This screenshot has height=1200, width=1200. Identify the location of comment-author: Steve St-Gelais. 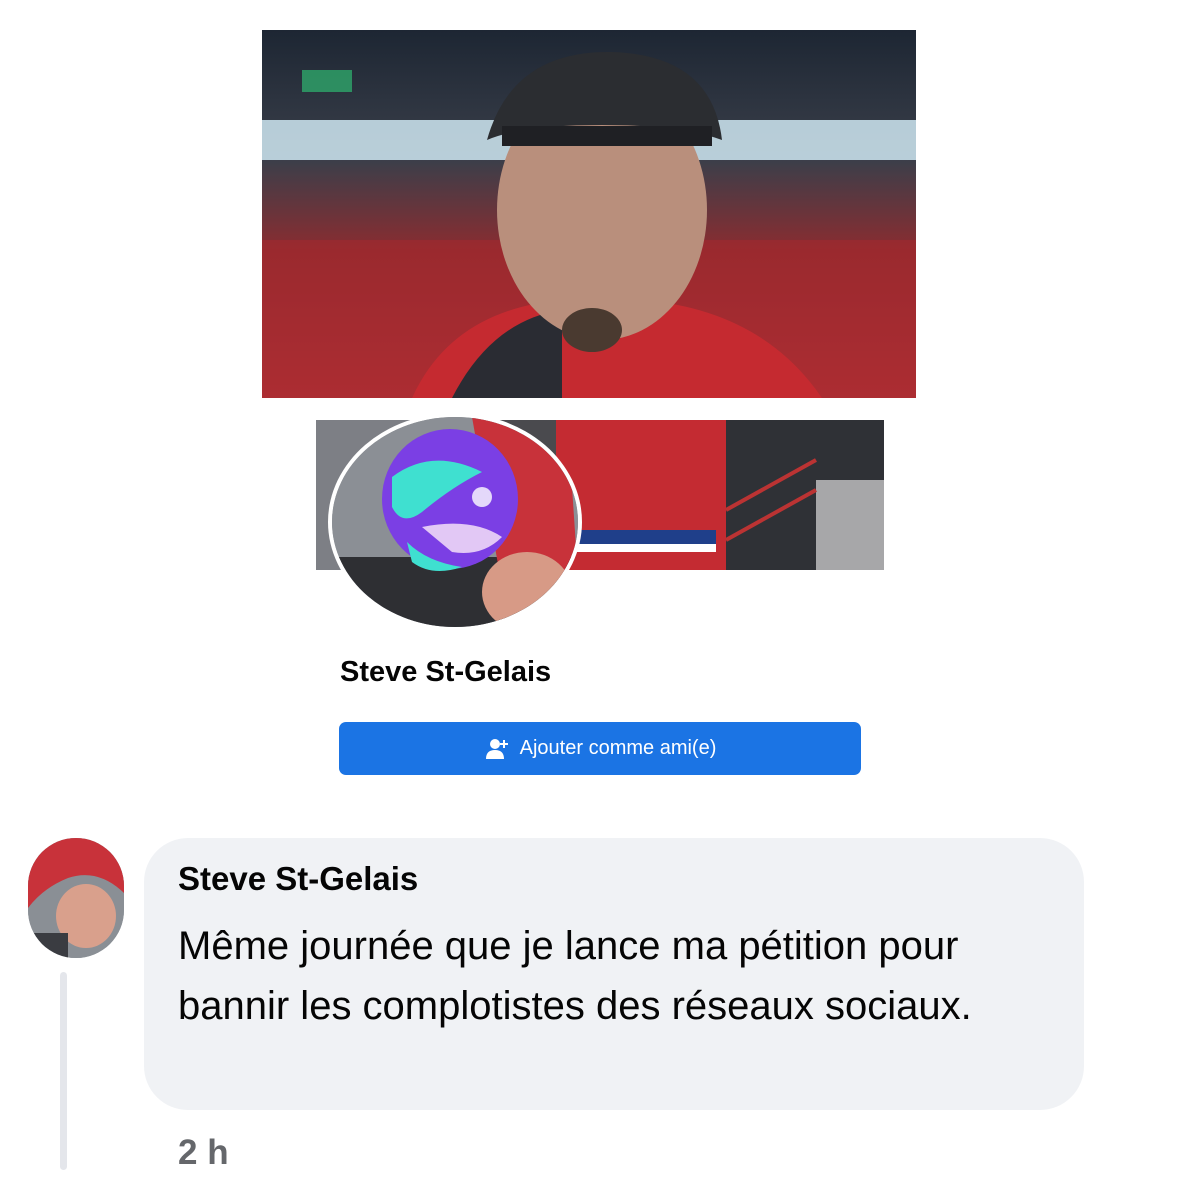
(298, 879).